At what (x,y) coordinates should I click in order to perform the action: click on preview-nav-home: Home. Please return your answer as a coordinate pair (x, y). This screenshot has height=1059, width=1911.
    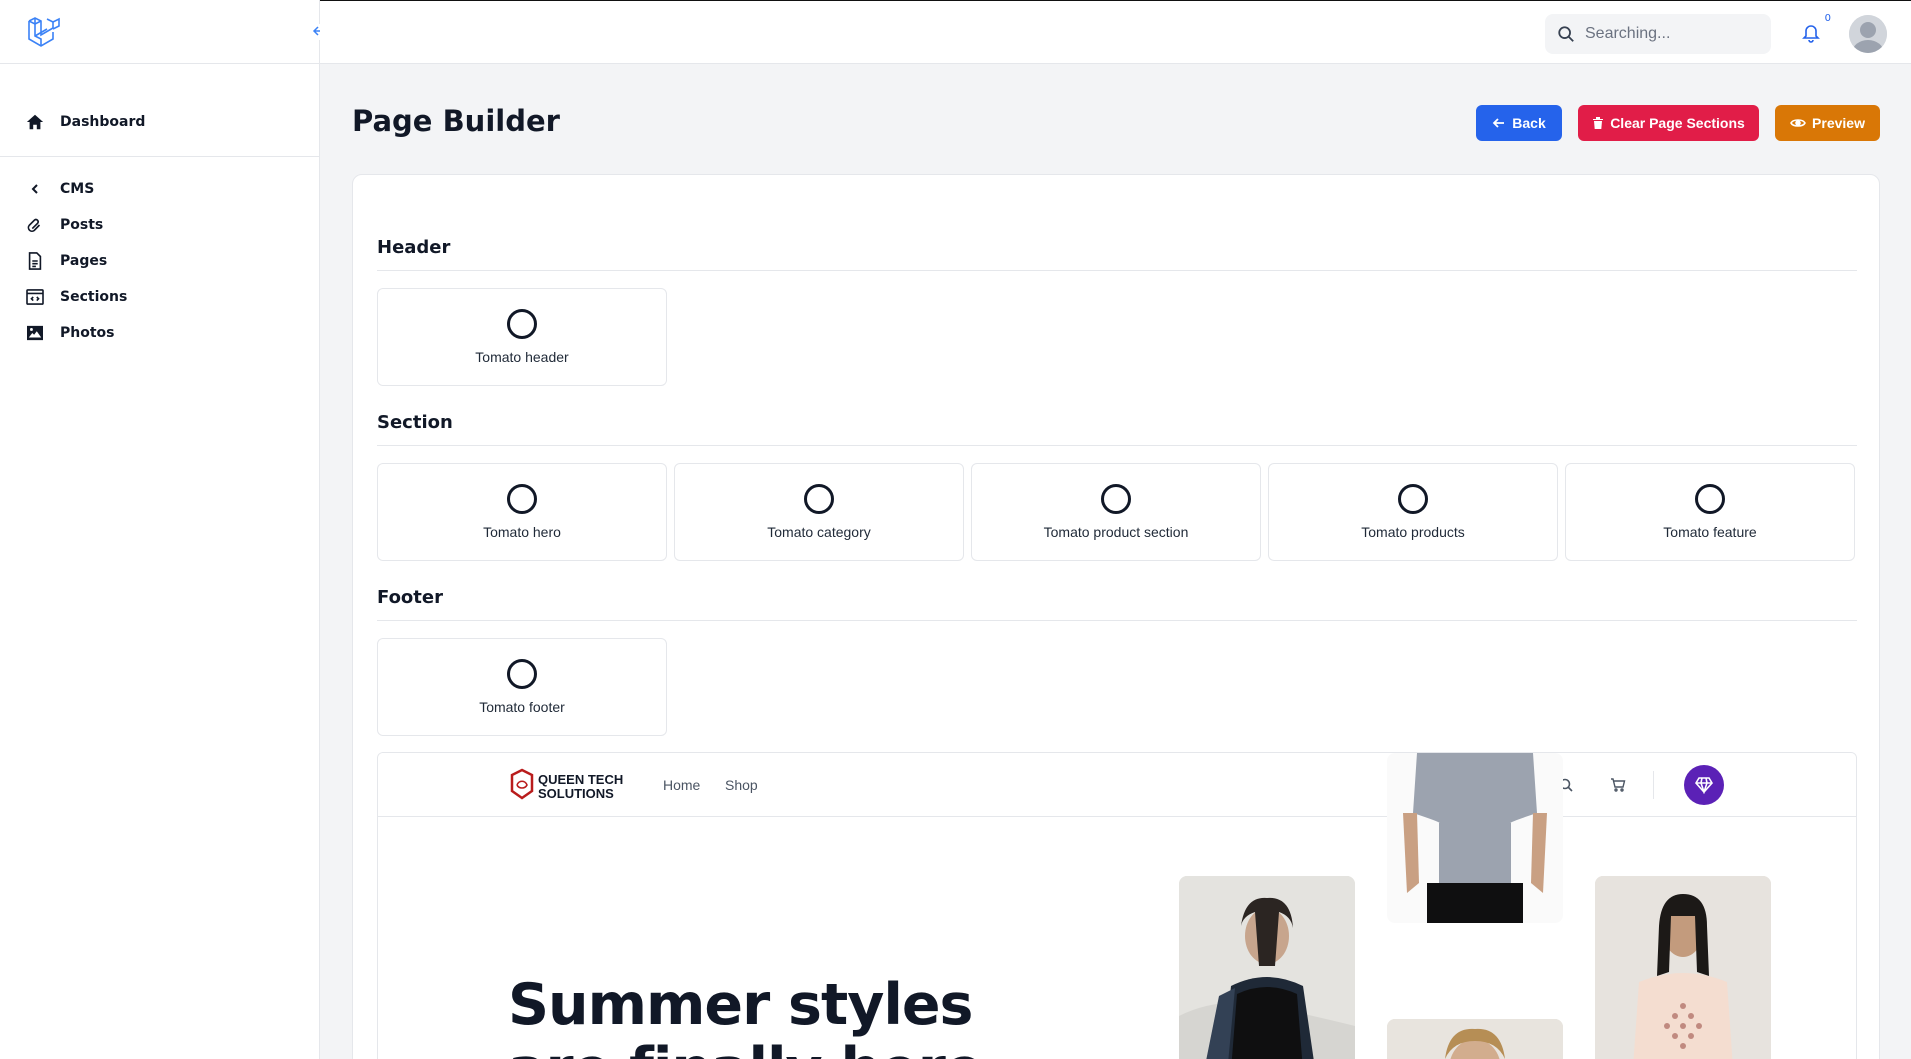
    Looking at the image, I should click on (681, 785).